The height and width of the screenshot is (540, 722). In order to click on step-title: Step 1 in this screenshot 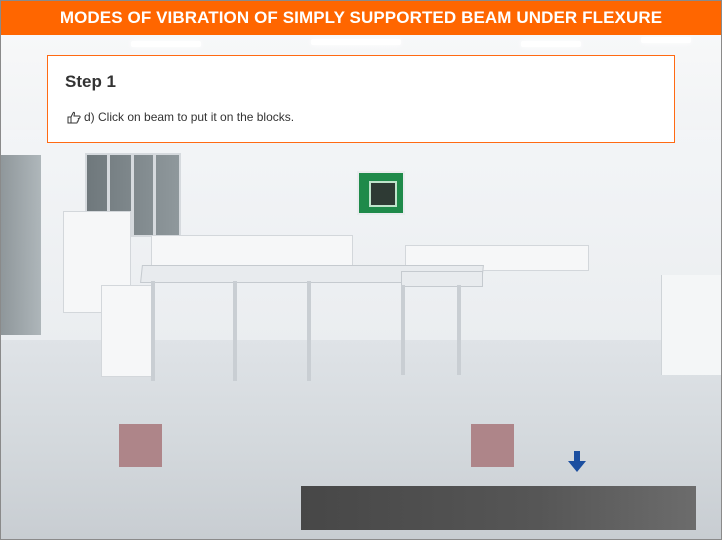, I will do `click(91, 81)`.